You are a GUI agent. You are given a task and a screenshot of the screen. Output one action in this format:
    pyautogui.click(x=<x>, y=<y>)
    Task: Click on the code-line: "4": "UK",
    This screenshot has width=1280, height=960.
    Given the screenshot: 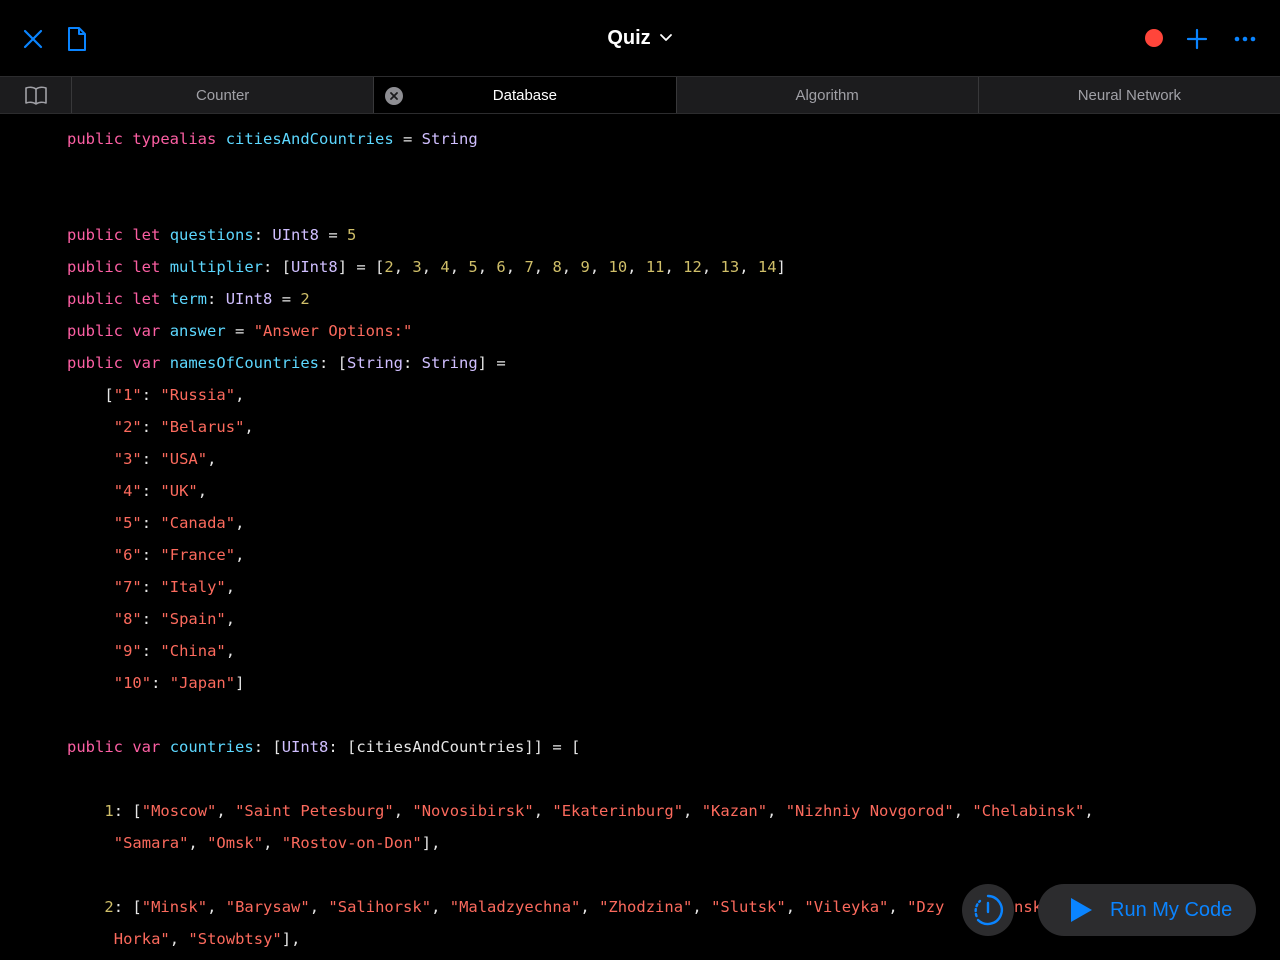 What is the action you would take?
    pyautogui.click(x=160, y=491)
    